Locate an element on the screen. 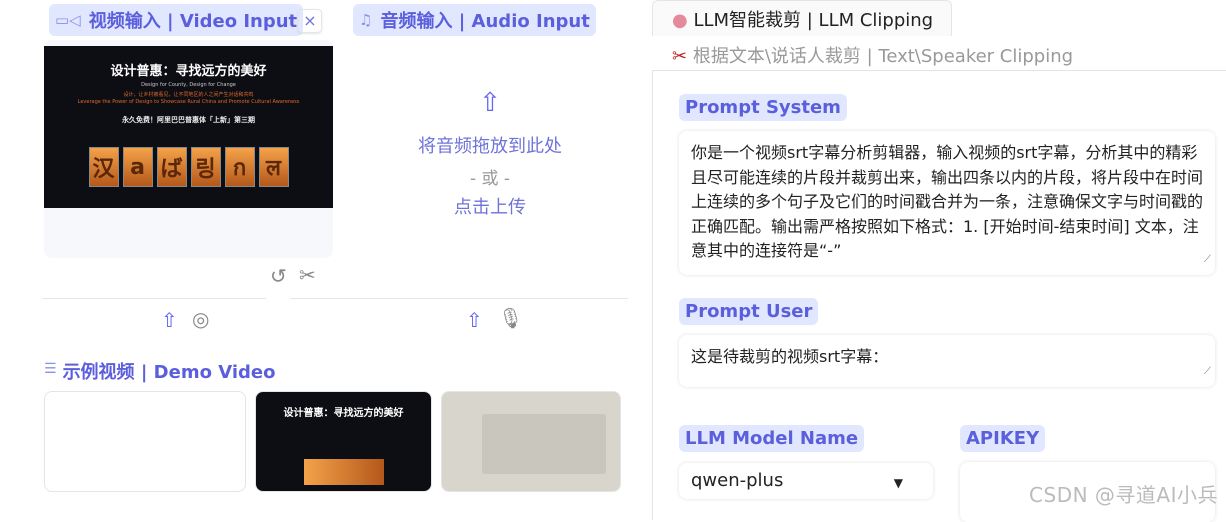  dropdown-arrow-icon: ▼ is located at coordinates (898, 483).